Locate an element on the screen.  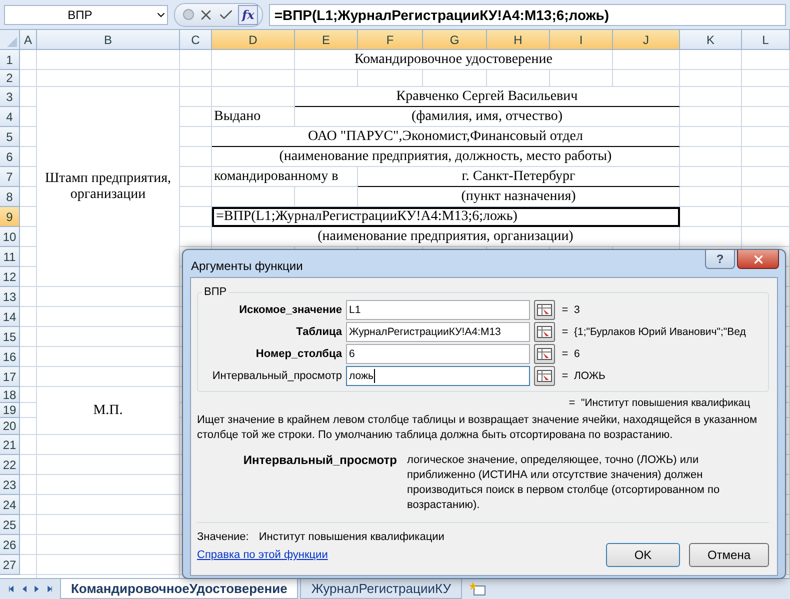
argument-description: логическое значение, определяющее, точно (ЛОЖЬ) или приближенно (ИСТИНА или отсутствие значения) должен производиться поиск в первом столбце (отсортированном по возрастанию). is located at coordinates (564, 483).